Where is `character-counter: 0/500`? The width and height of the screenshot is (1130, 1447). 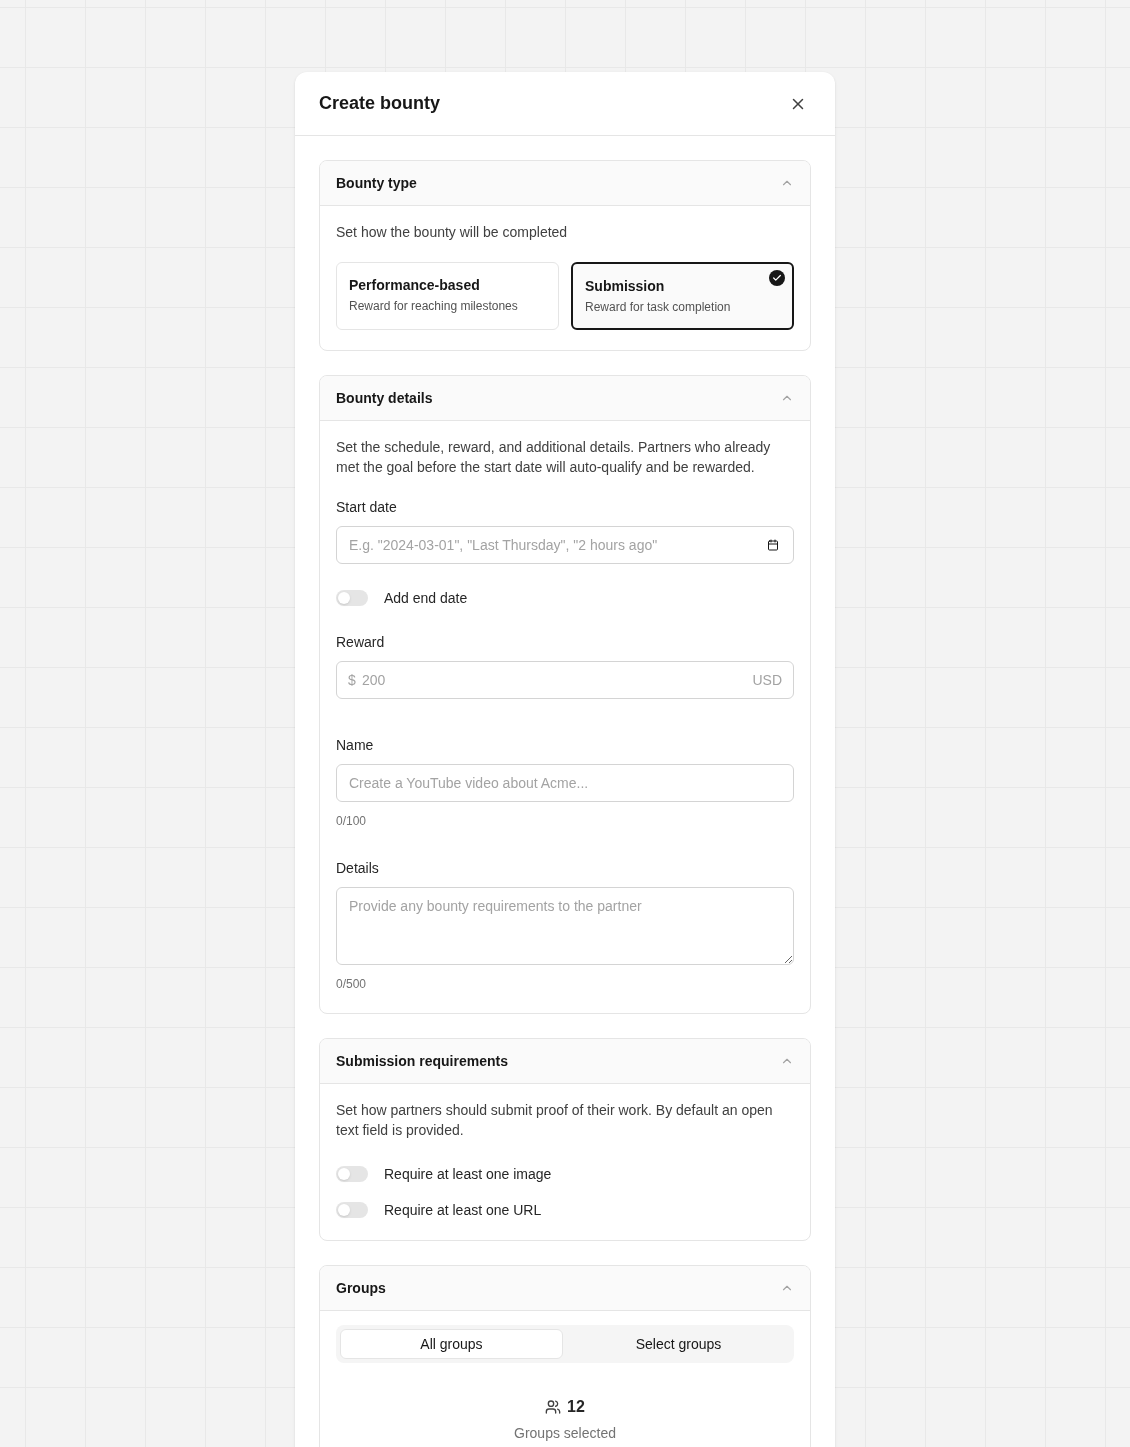 character-counter: 0/500 is located at coordinates (352, 984).